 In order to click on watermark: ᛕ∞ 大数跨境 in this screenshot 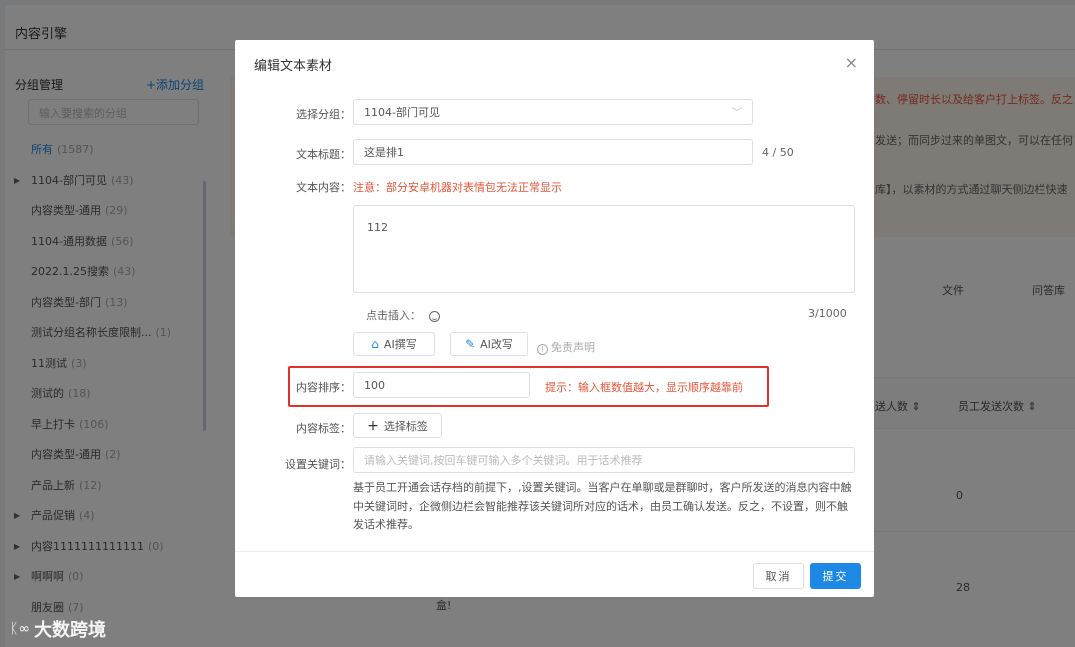, I will do `click(58, 629)`.